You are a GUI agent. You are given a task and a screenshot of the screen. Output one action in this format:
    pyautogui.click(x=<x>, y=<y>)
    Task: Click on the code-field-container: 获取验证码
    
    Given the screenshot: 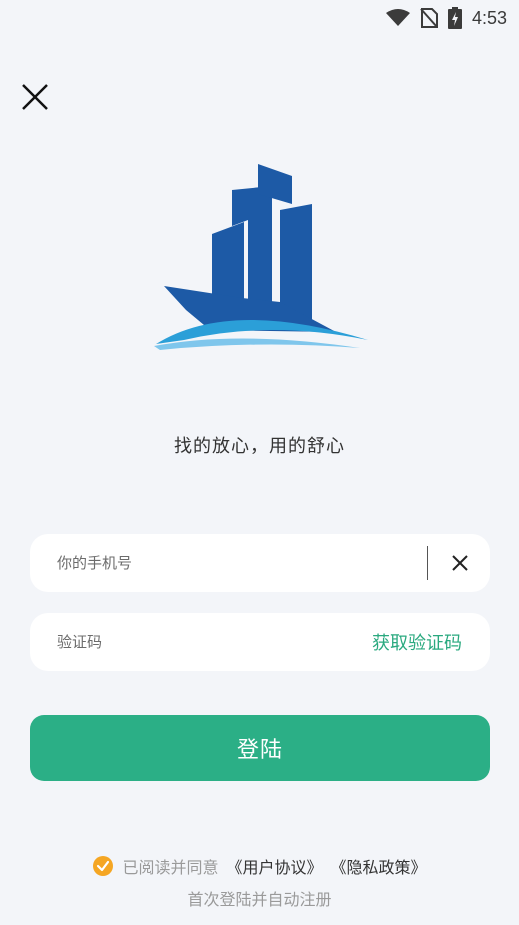 What is the action you would take?
    pyautogui.click(x=260, y=642)
    